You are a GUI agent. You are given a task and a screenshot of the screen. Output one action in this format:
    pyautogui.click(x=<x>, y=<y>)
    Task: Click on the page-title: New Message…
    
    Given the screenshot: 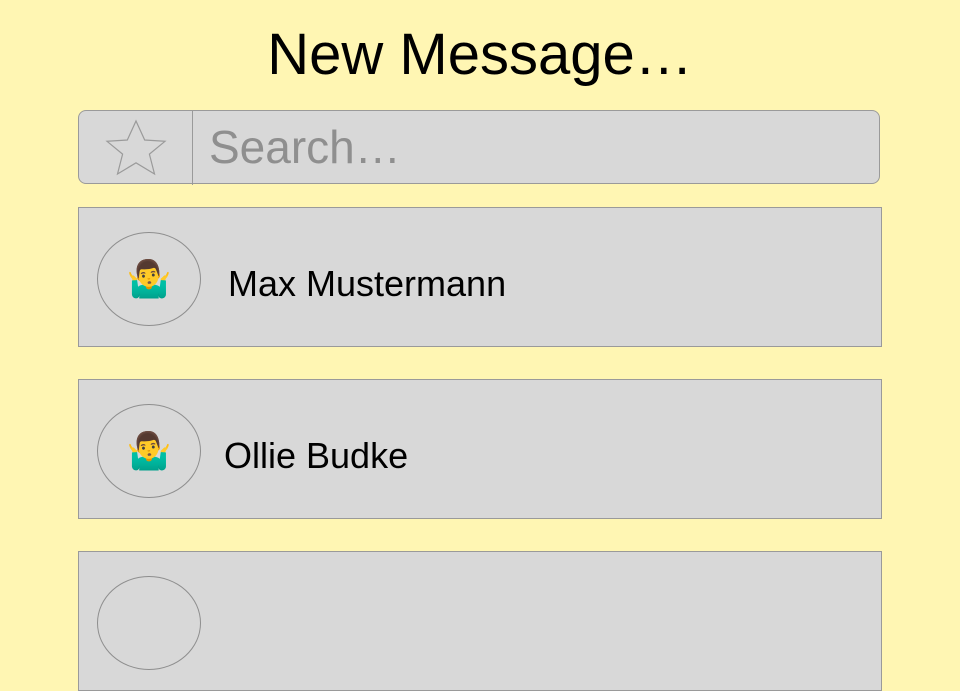 What is the action you would take?
    pyautogui.click(x=480, y=54)
    